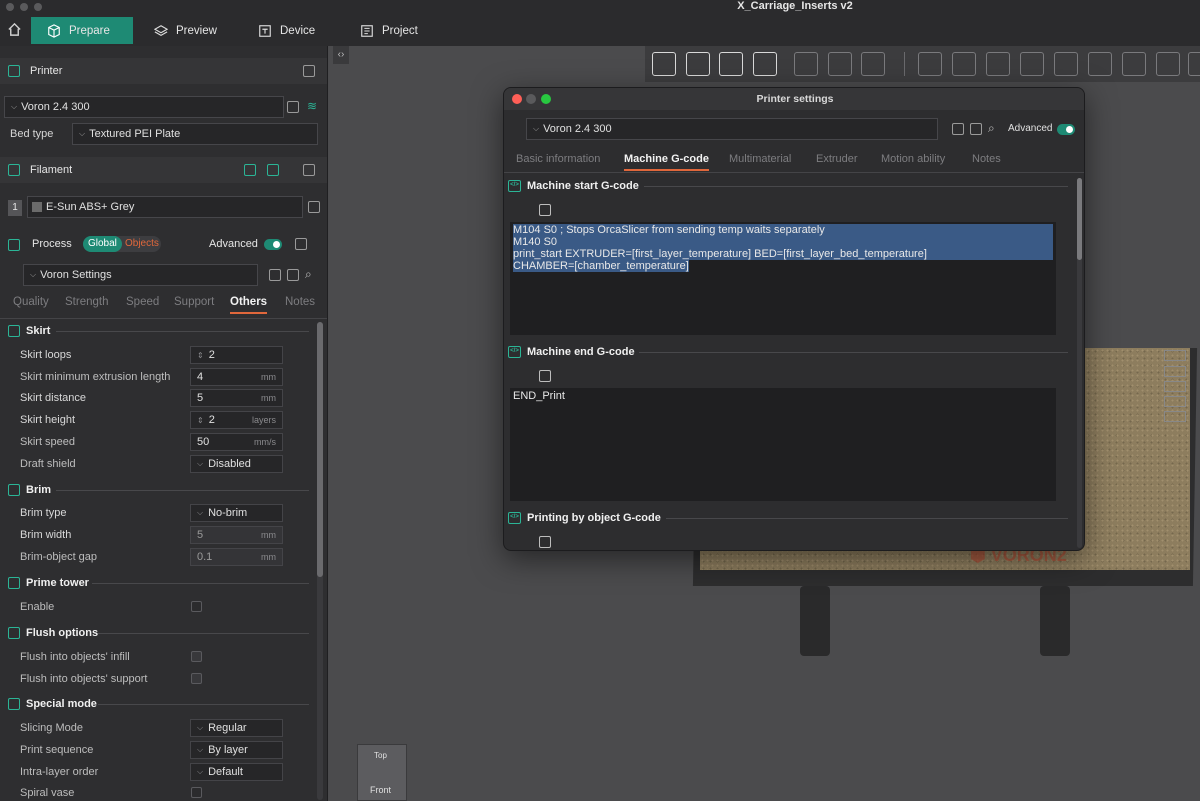 This screenshot has width=1200, height=801. I want to click on text-tool-icon, so click(1168, 64).